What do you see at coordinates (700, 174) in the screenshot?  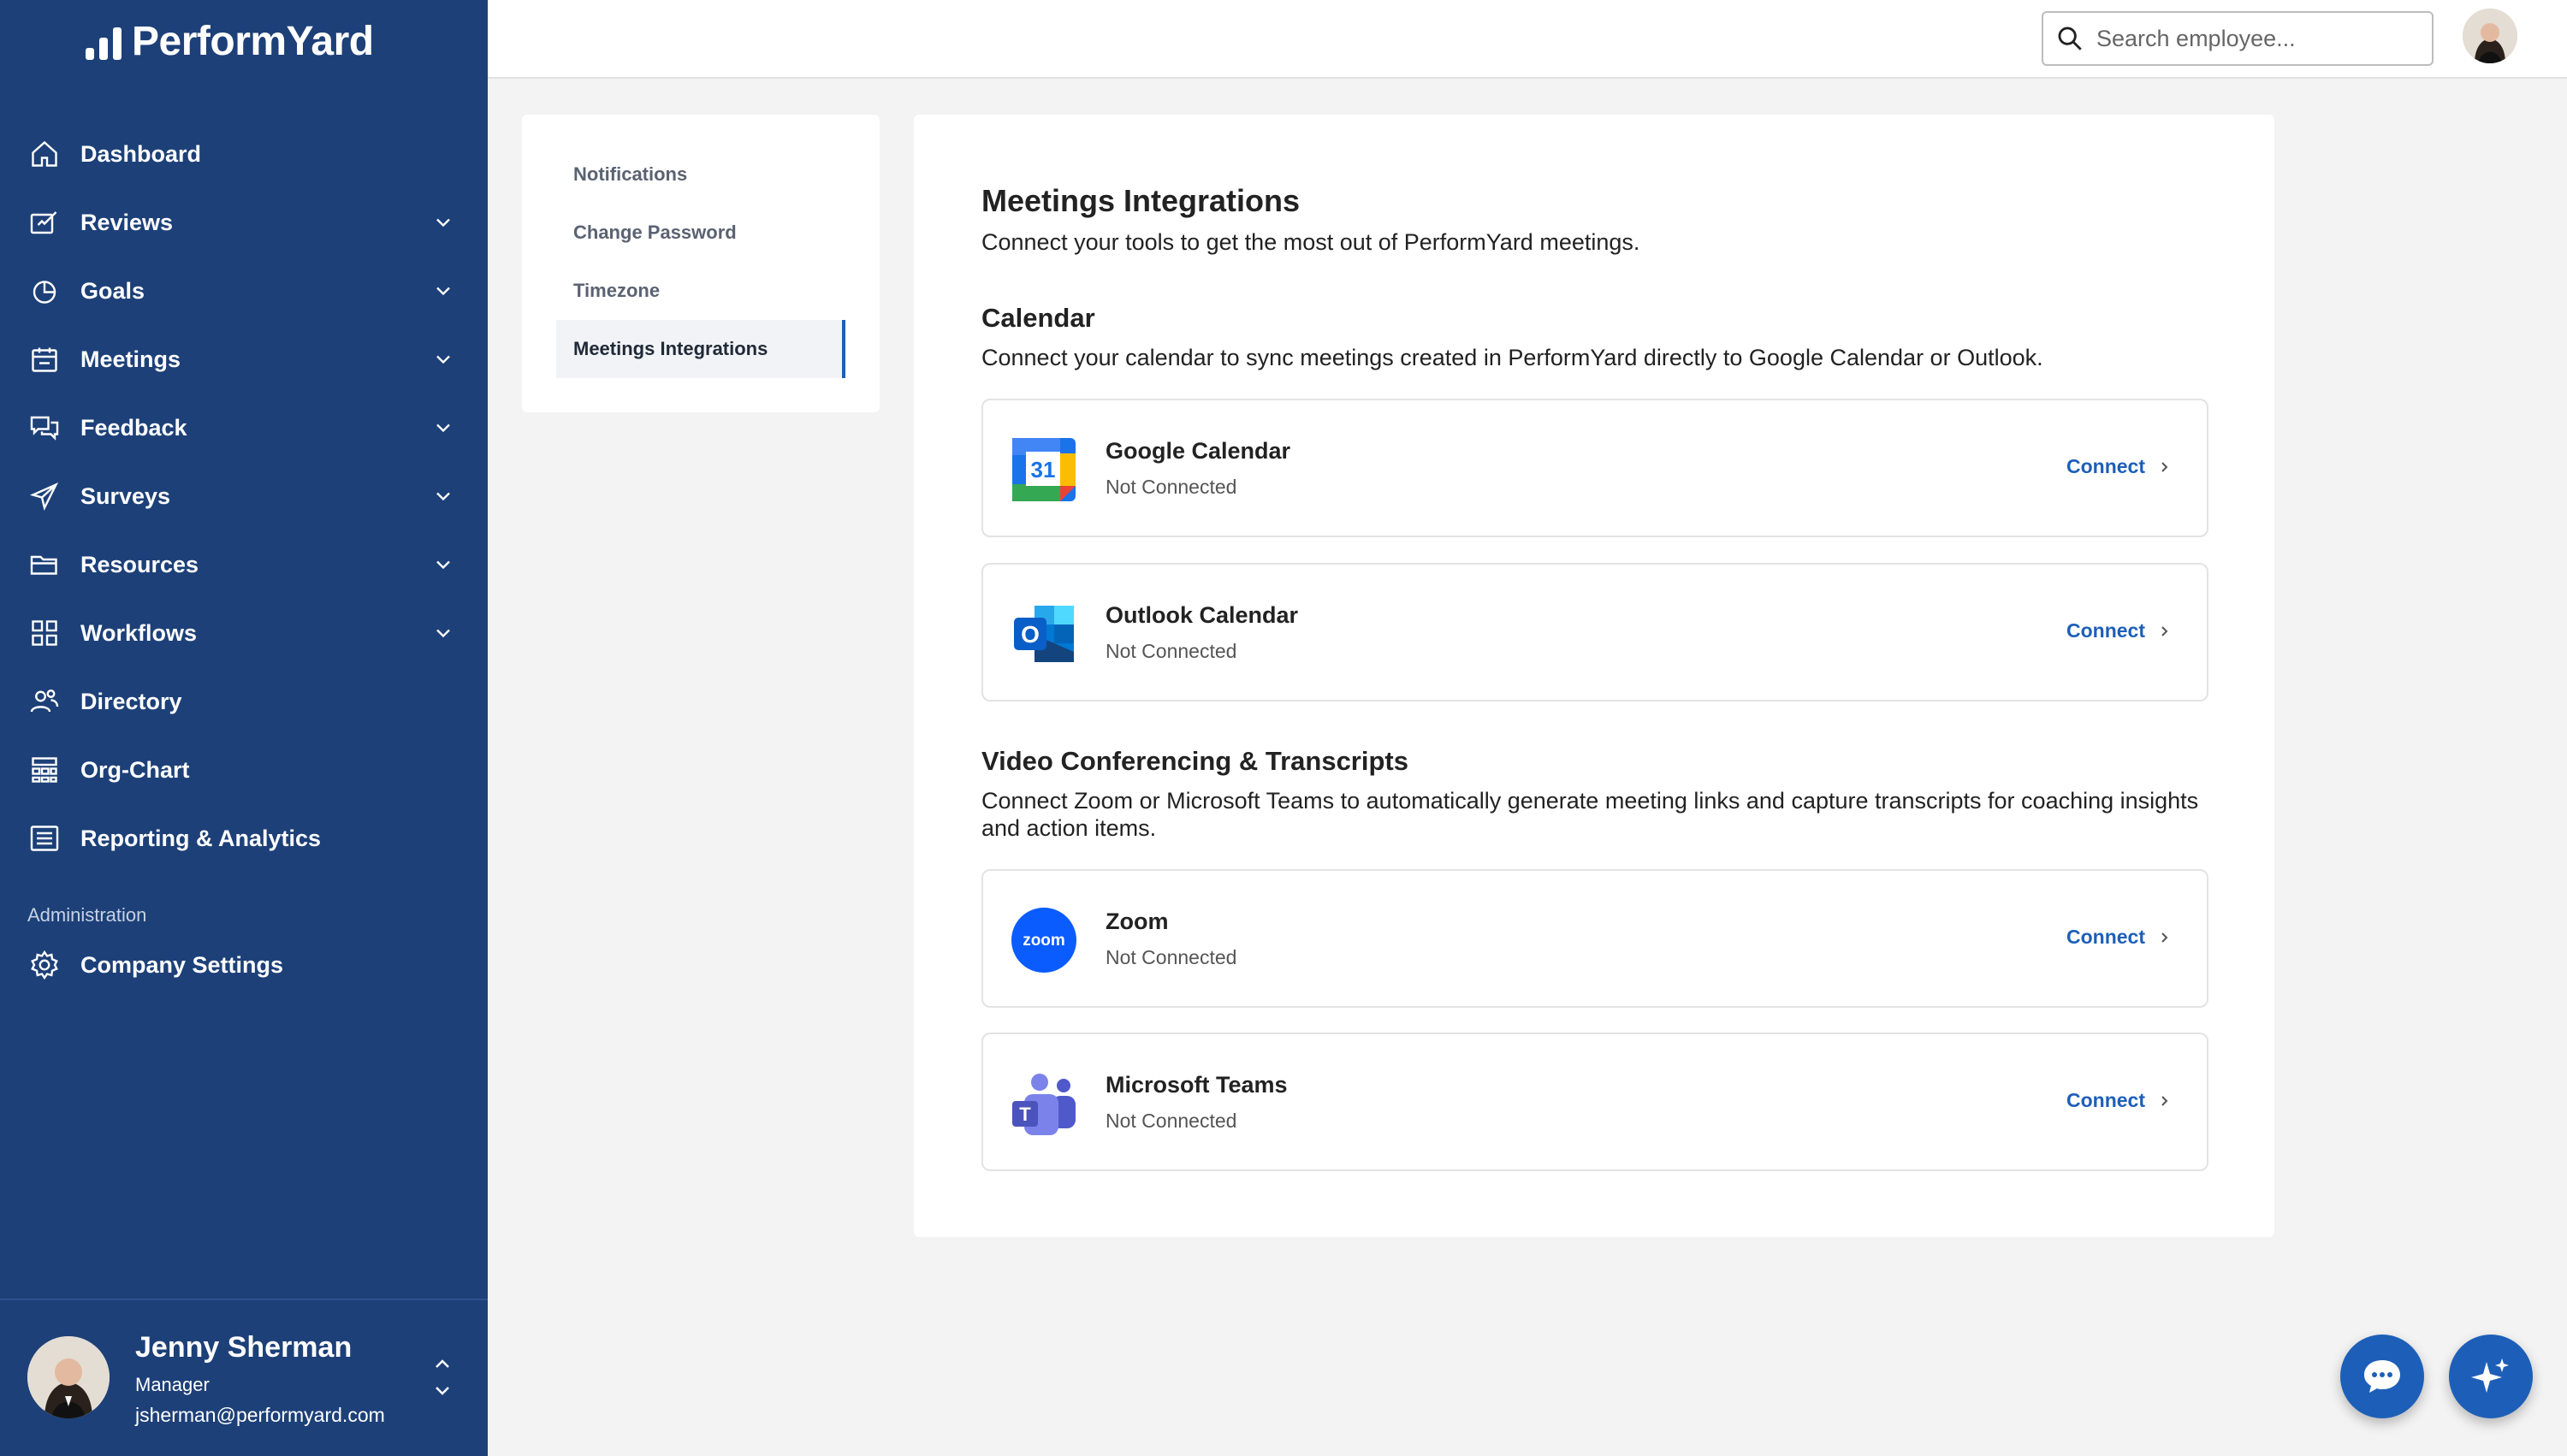 I see `settings-menu-item-notifications: Notifications` at bounding box center [700, 174].